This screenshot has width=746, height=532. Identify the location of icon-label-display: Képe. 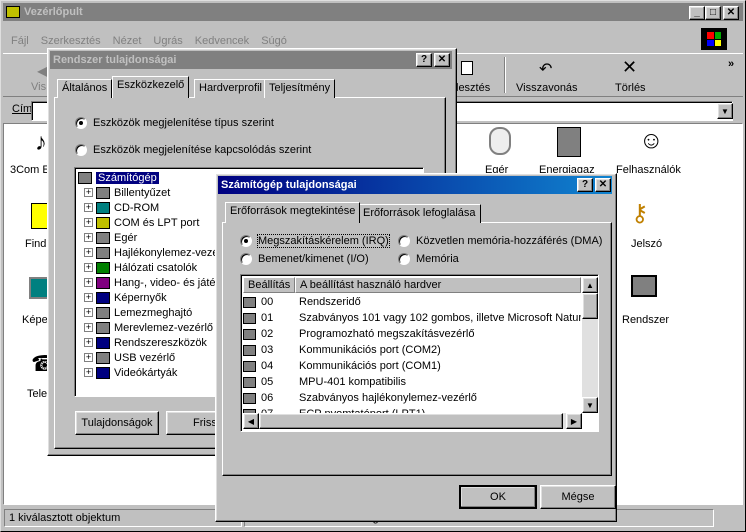
(35, 320).